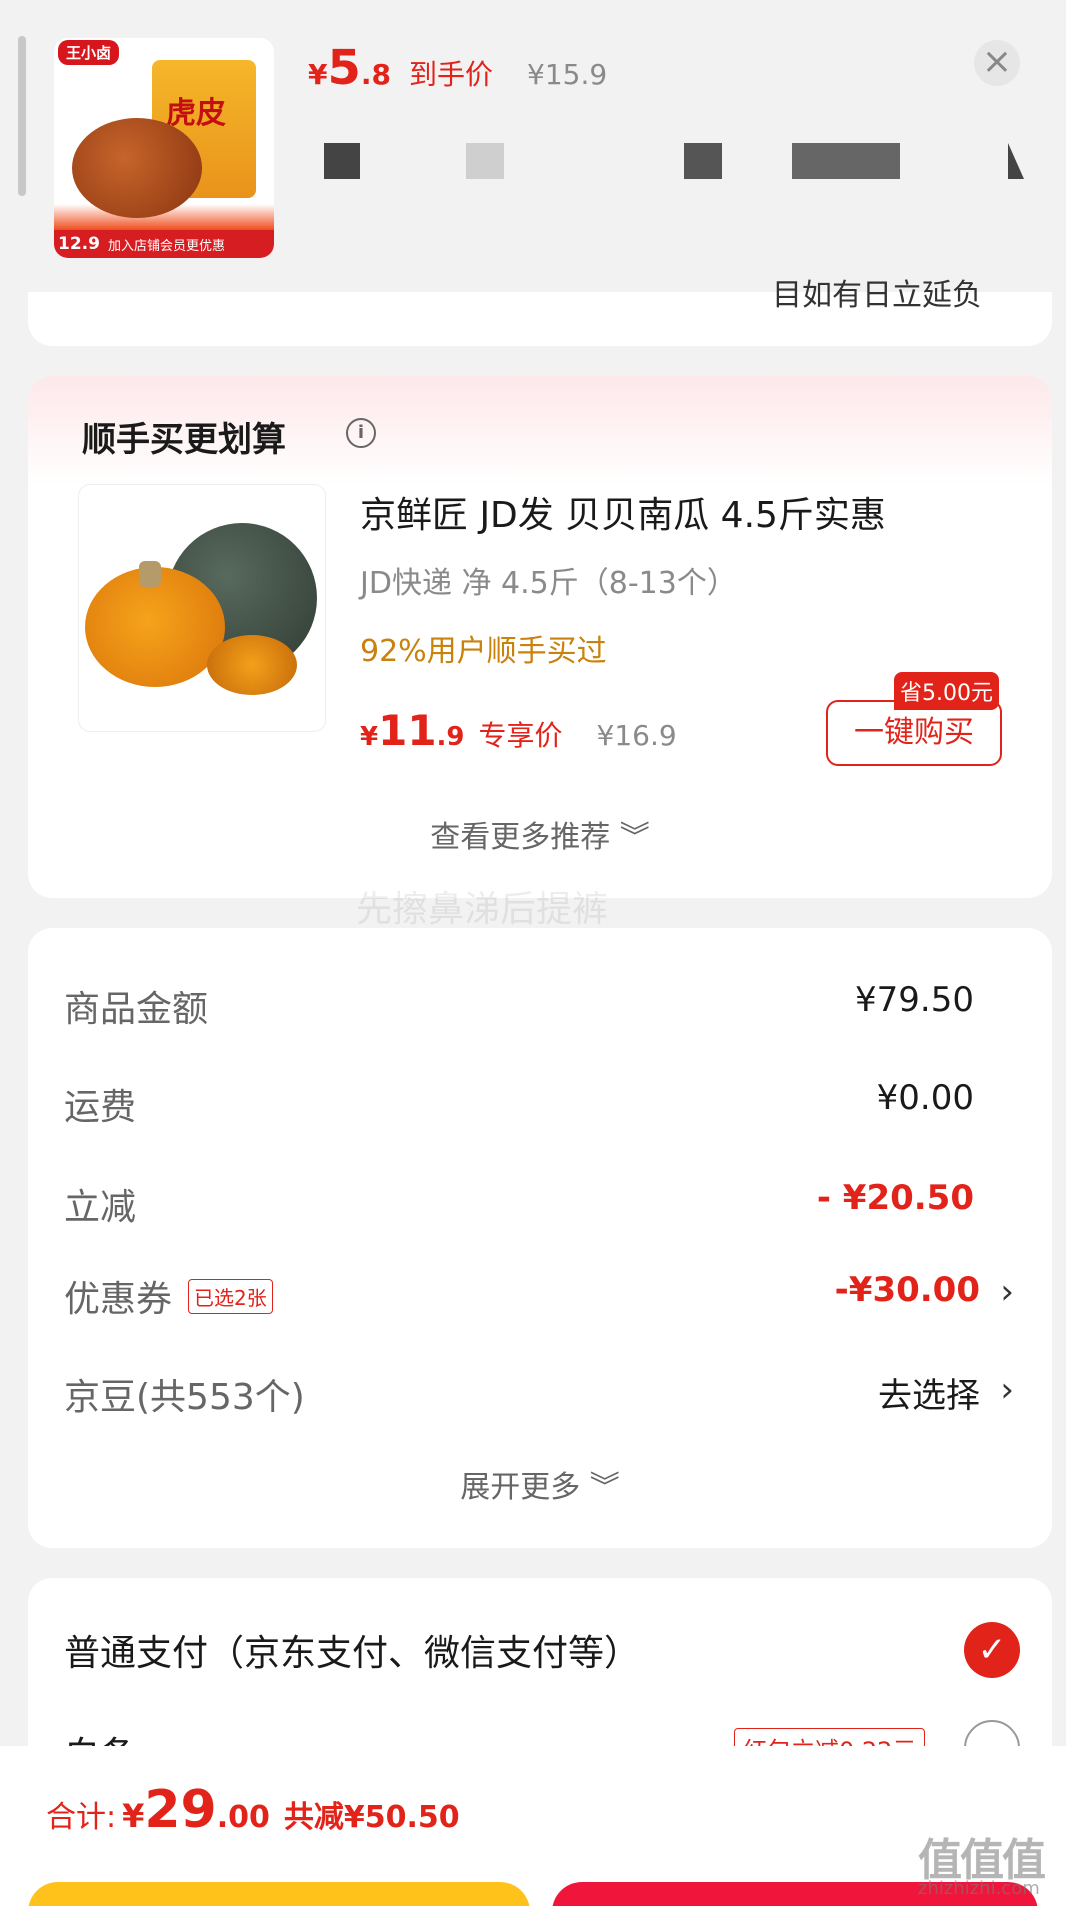  What do you see at coordinates (133, 1816) in the screenshot?
I see `total-currency: ¥` at bounding box center [133, 1816].